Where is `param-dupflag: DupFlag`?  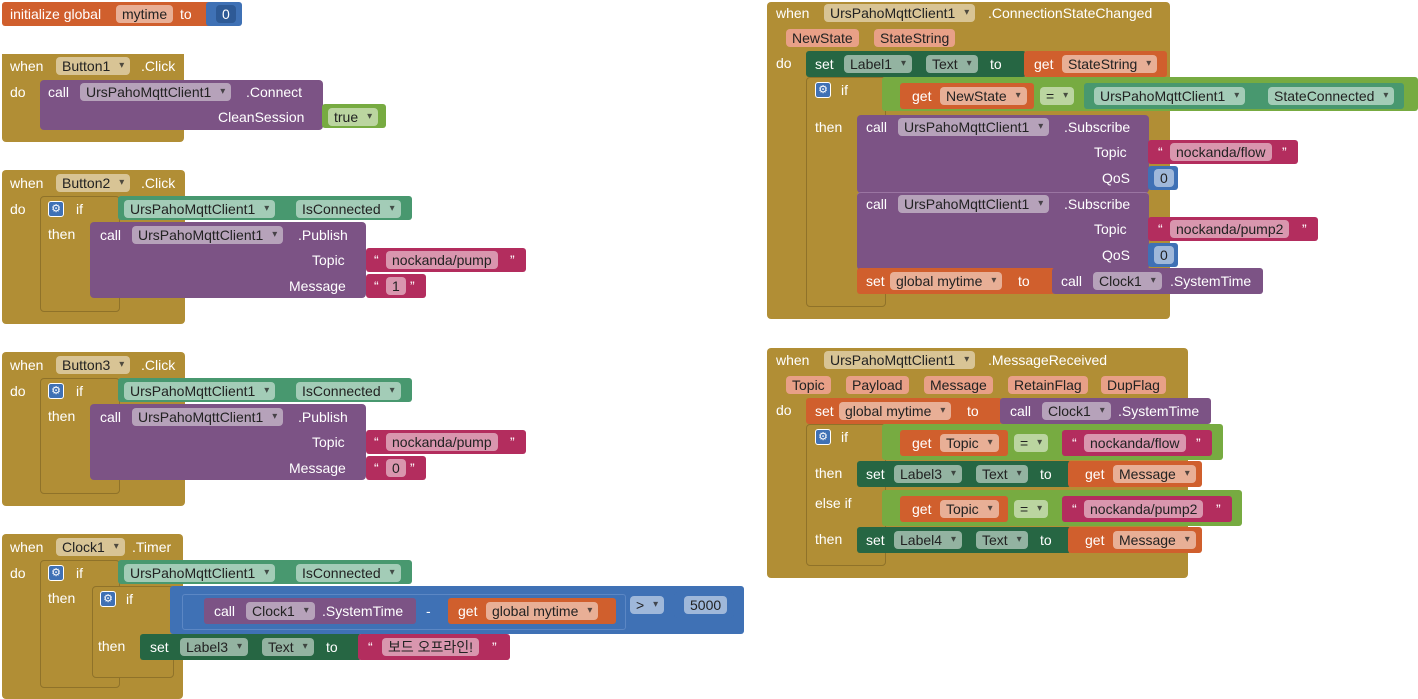 param-dupflag: DupFlag is located at coordinates (1133, 385).